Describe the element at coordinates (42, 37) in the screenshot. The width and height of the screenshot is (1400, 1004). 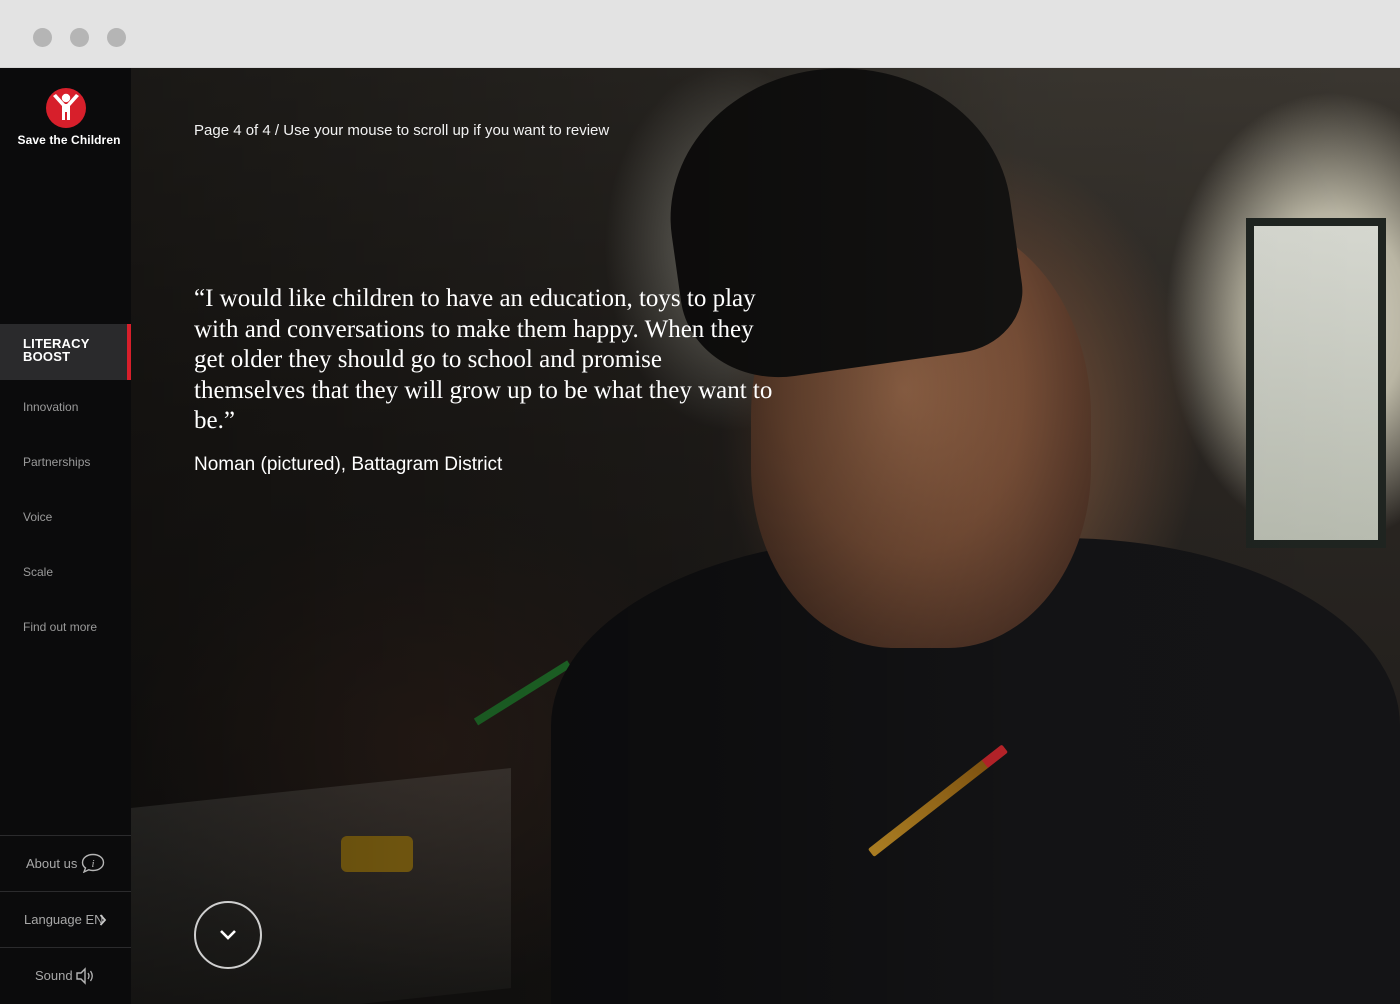
I see `window-close-dot` at that location.